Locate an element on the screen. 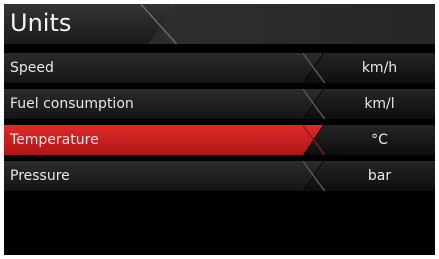 This screenshot has height=259, width=439. row-label: Temperature is located at coordinates (54, 140).